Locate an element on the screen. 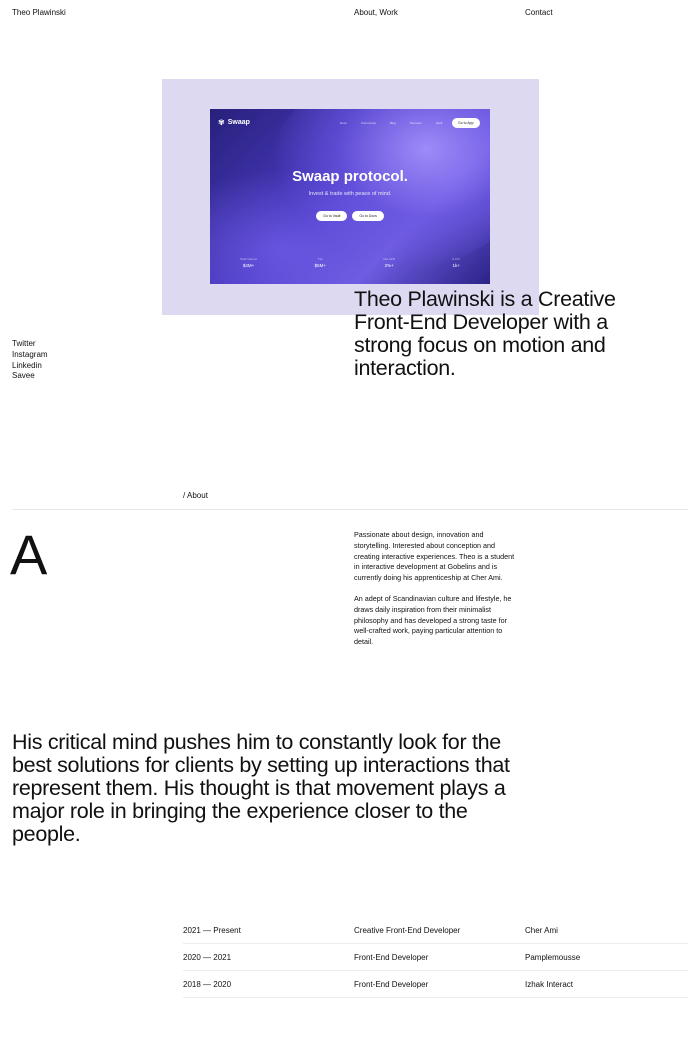 Image resolution: width=700 pixels, height=1050 pixels. mockup-stat: # LPs 1k+ is located at coordinates (456, 262).